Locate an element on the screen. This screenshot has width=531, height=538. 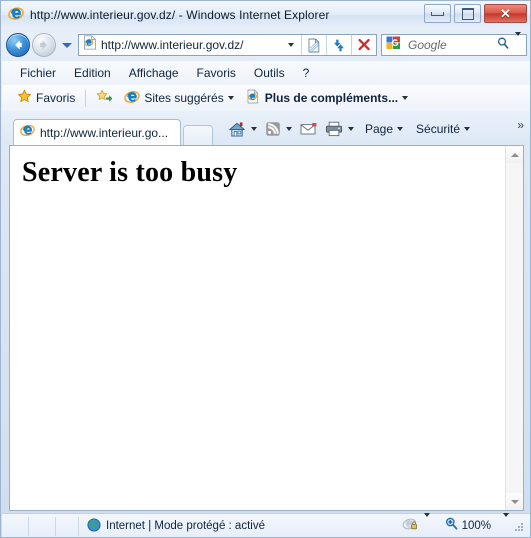
menu-item-affichage: Affichage is located at coordinates (154, 73).